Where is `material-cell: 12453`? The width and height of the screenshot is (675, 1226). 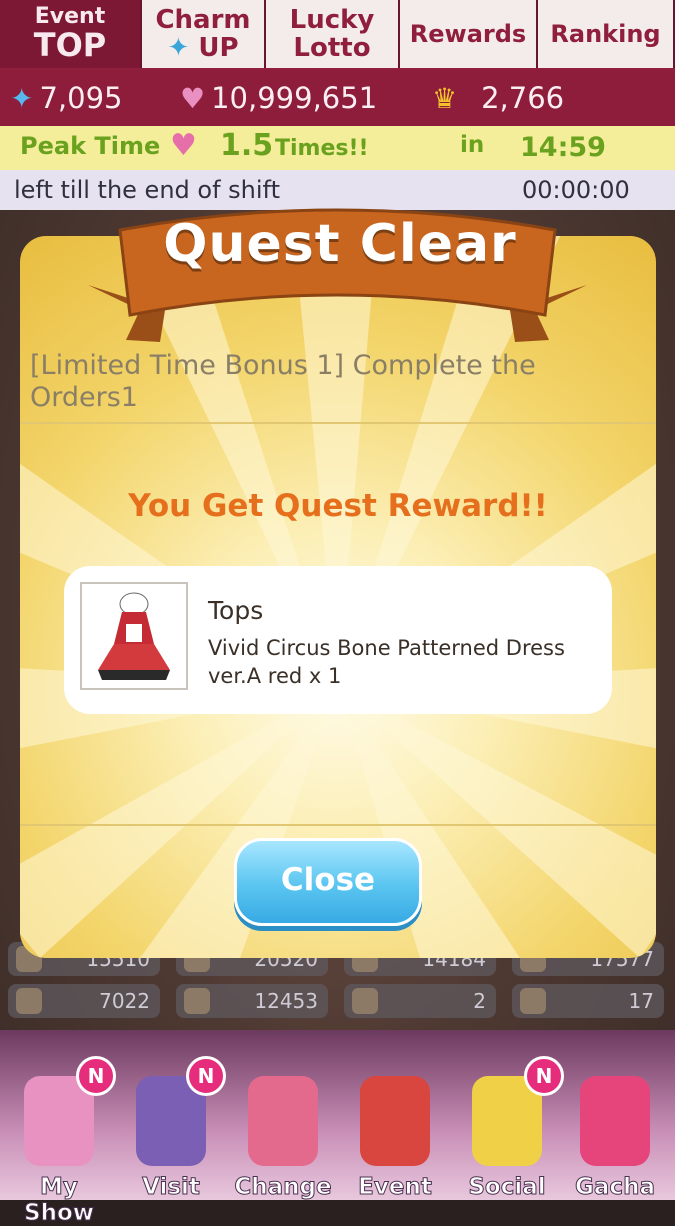 material-cell: 12453 is located at coordinates (252, 1001).